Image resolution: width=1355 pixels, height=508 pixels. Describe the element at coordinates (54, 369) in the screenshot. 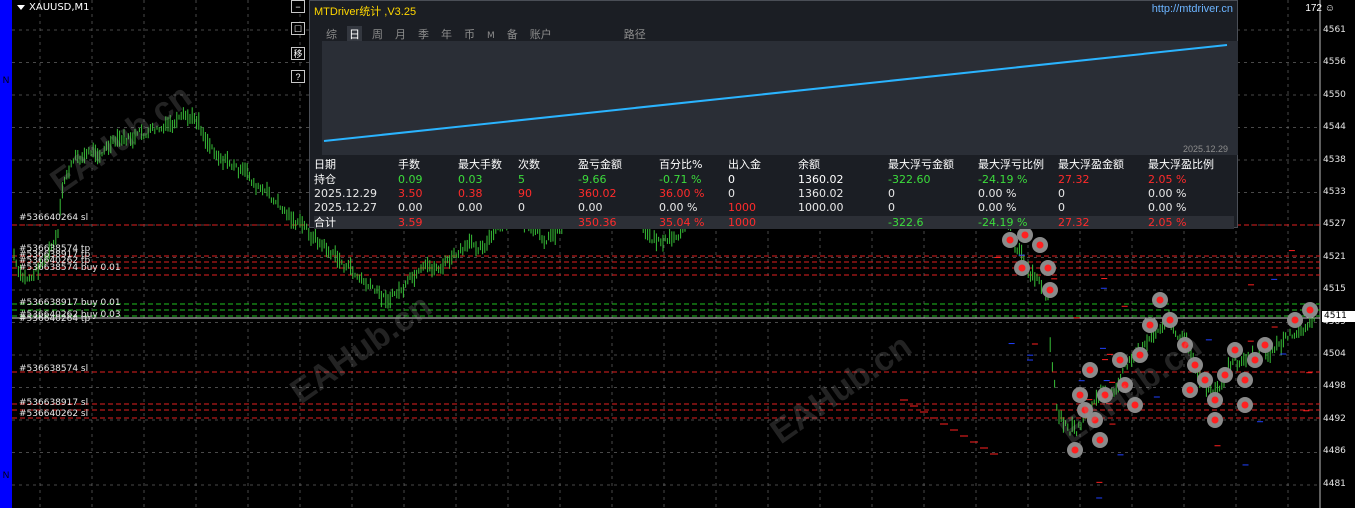

I see `order-label: #536638574 sl` at that location.